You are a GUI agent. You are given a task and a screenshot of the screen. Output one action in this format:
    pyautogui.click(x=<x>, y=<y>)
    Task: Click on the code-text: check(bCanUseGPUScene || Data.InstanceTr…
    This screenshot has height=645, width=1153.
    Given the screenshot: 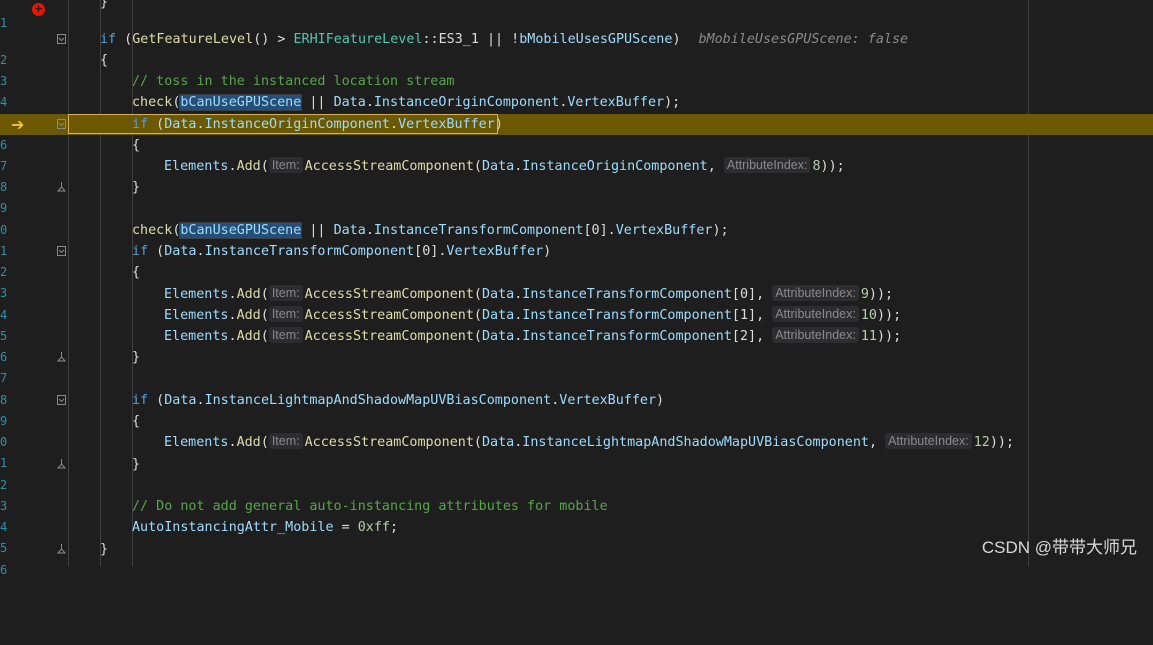 What is the action you would take?
    pyautogui.click(x=430, y=230)
    